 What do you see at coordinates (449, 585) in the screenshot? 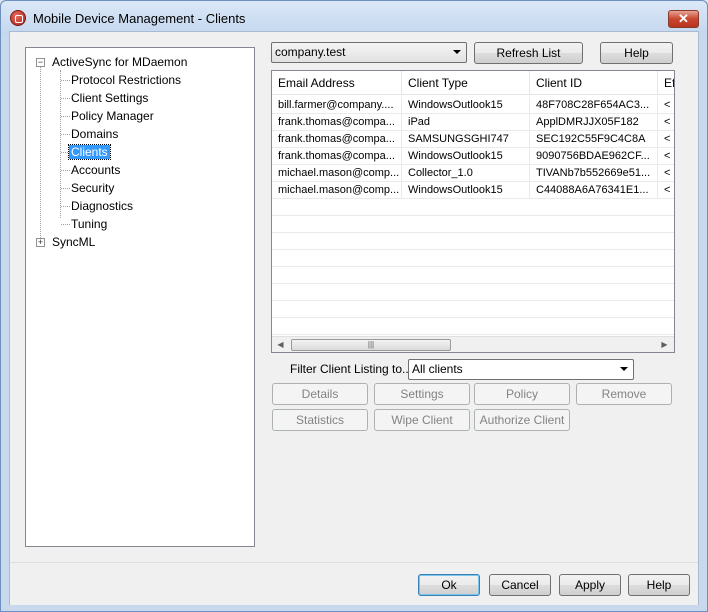
I see `ok-button: Ok` at bounding box center [449, 585].